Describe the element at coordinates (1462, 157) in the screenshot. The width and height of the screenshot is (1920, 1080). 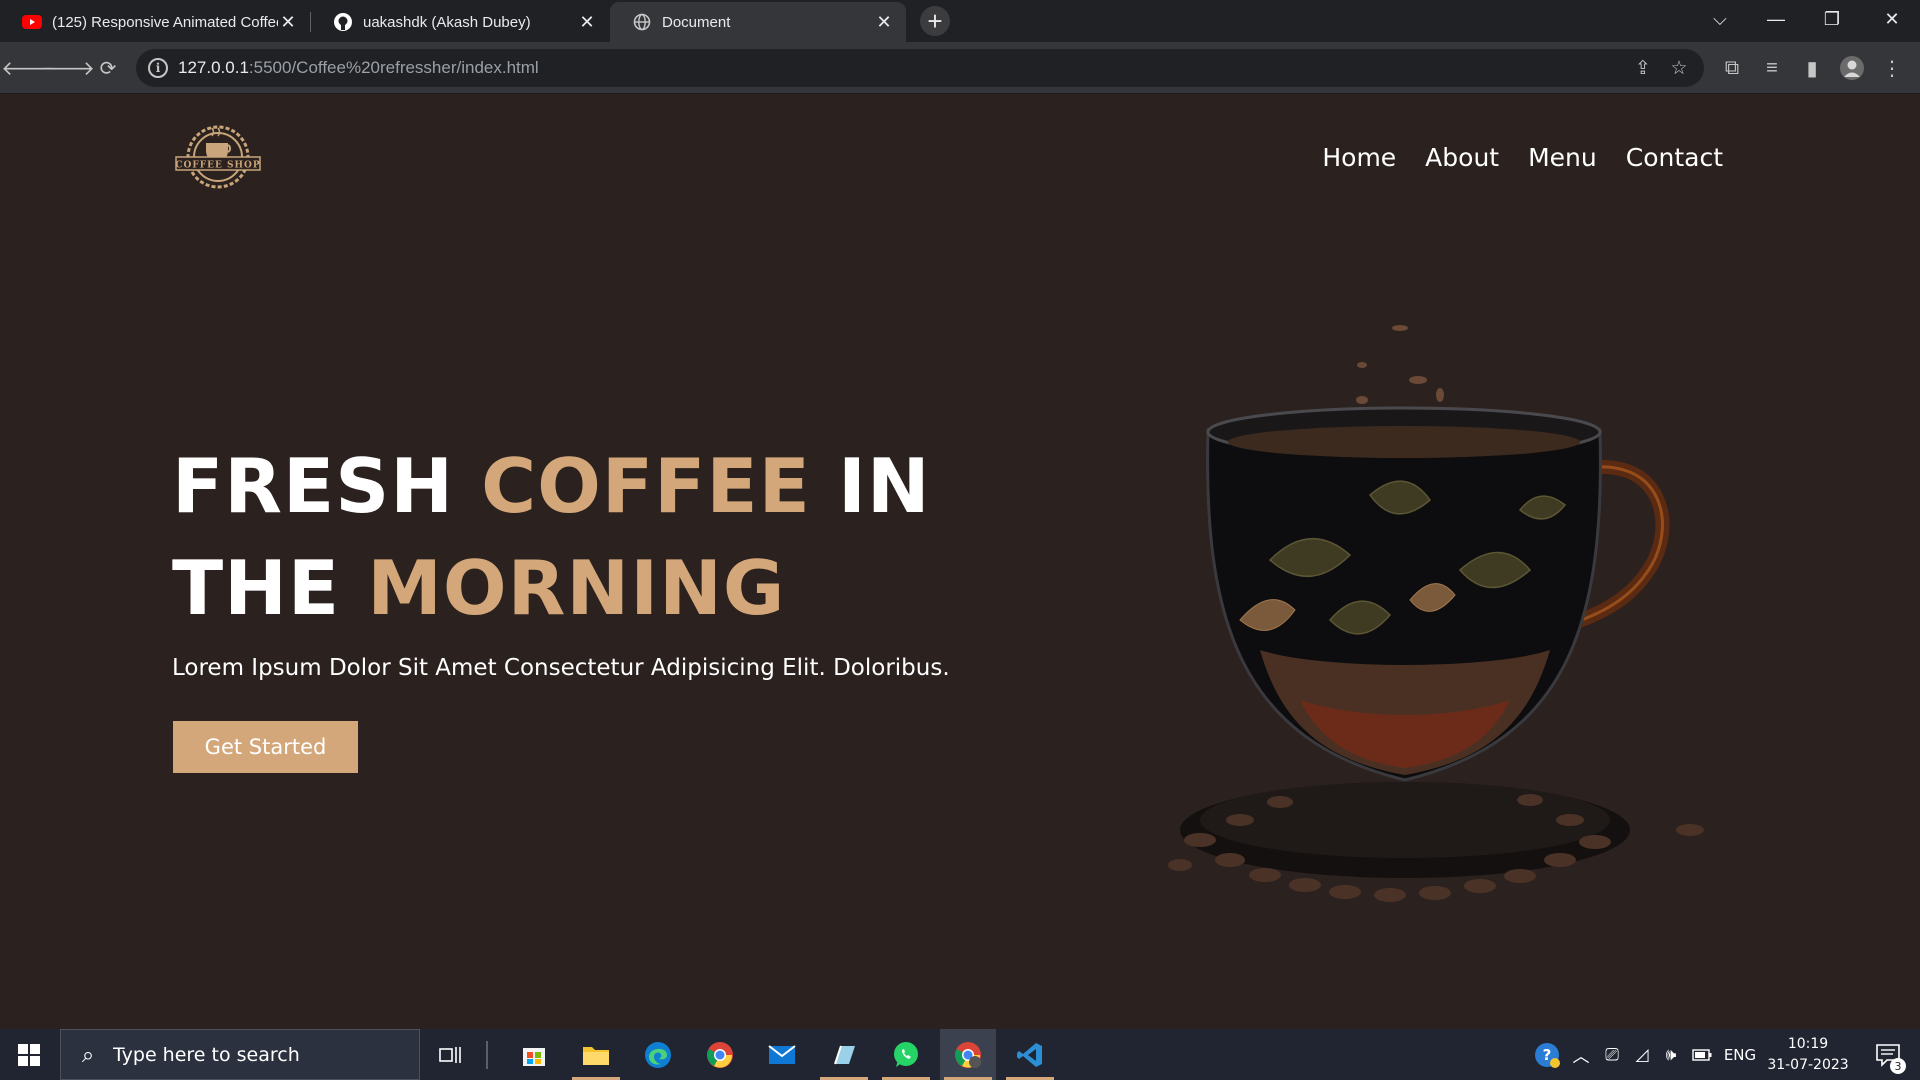
I see `nav-about: About` at that location.